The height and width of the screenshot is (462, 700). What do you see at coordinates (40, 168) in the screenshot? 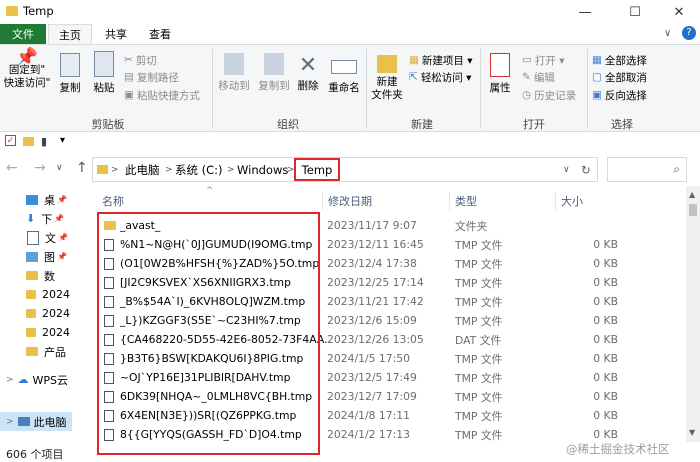
I see `forward-arrow-icon: →` at bounding box center [40, 168].